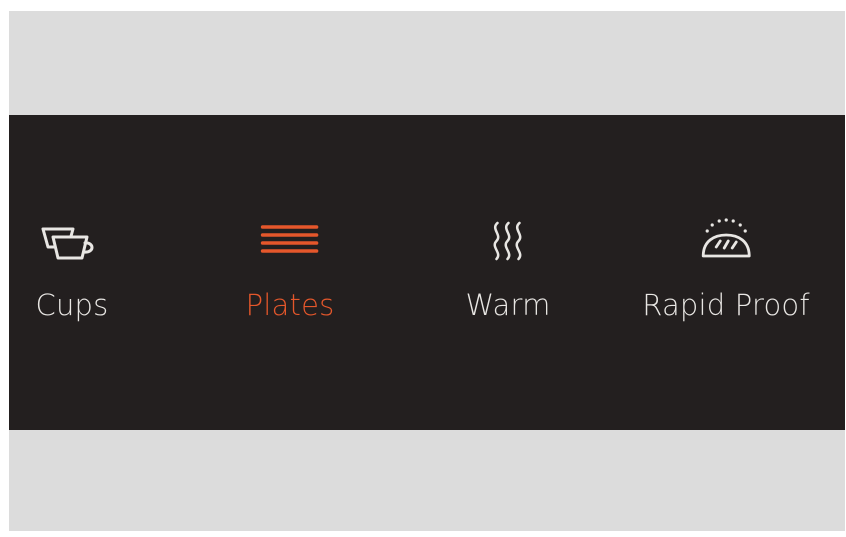  What do you see at coordinates (508, 305) in the screenshot?
I see `mode-label-warm: Warm` at bounding box center [508, 305].